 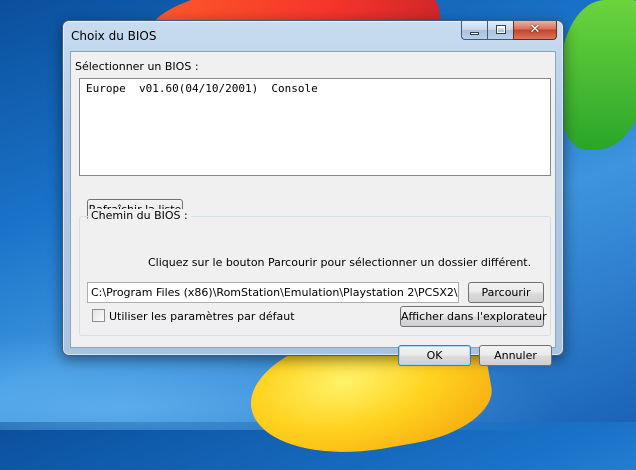 I want to click on close-icon: ✕, so click(x=535, y=29).